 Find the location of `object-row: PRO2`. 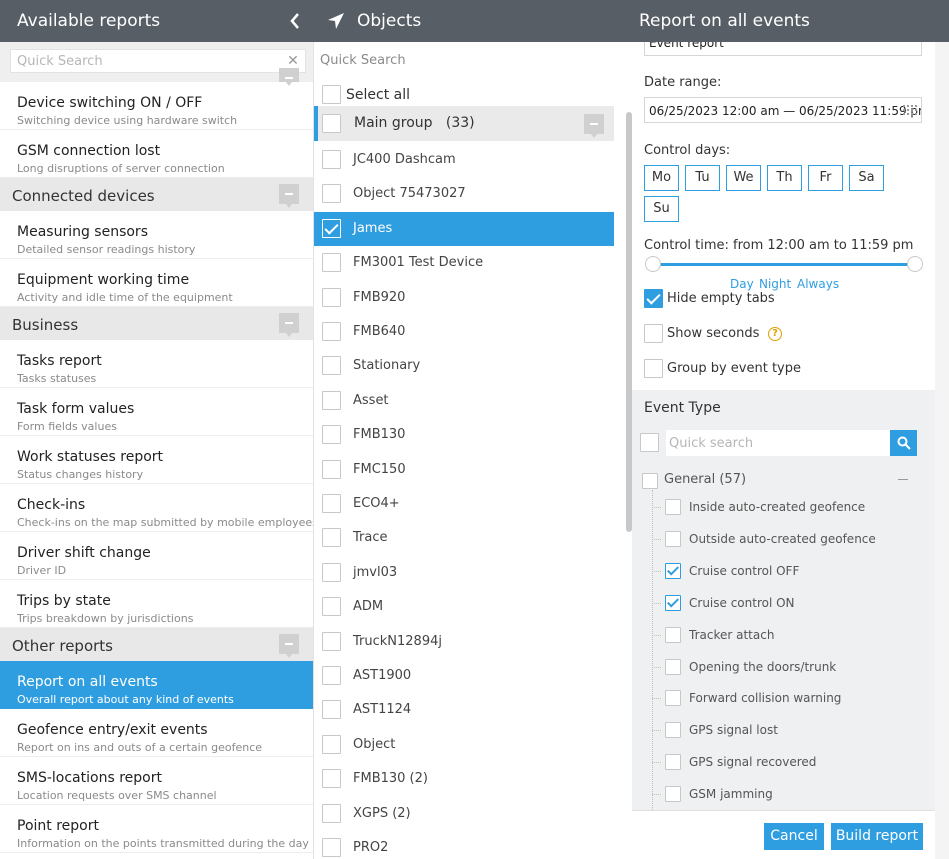

object-row: PRO2 is located at coordinates (464, 845).